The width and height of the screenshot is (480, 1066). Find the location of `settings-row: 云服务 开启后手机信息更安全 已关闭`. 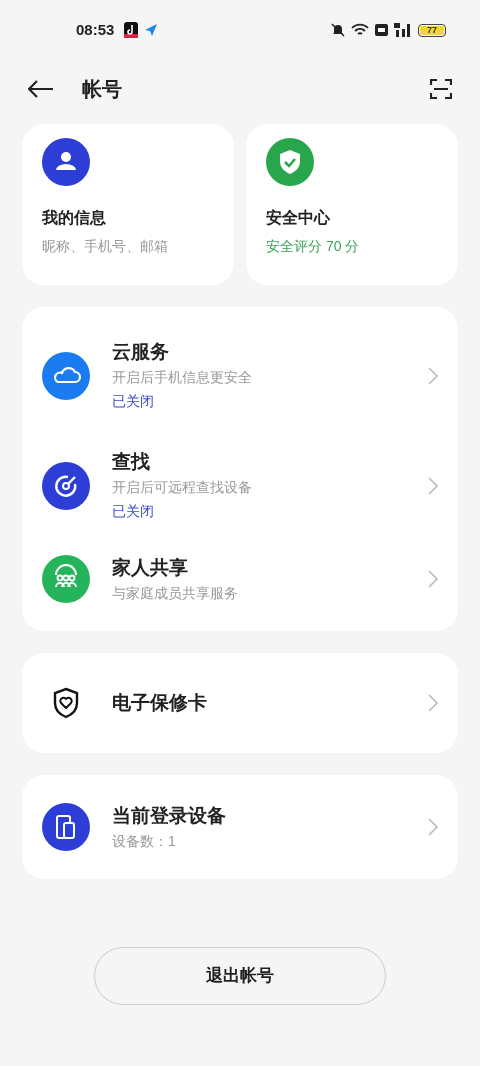

settings-row: 云服务 开启后手机信息更安全 已关闭 is located at coordinates (240, 376).